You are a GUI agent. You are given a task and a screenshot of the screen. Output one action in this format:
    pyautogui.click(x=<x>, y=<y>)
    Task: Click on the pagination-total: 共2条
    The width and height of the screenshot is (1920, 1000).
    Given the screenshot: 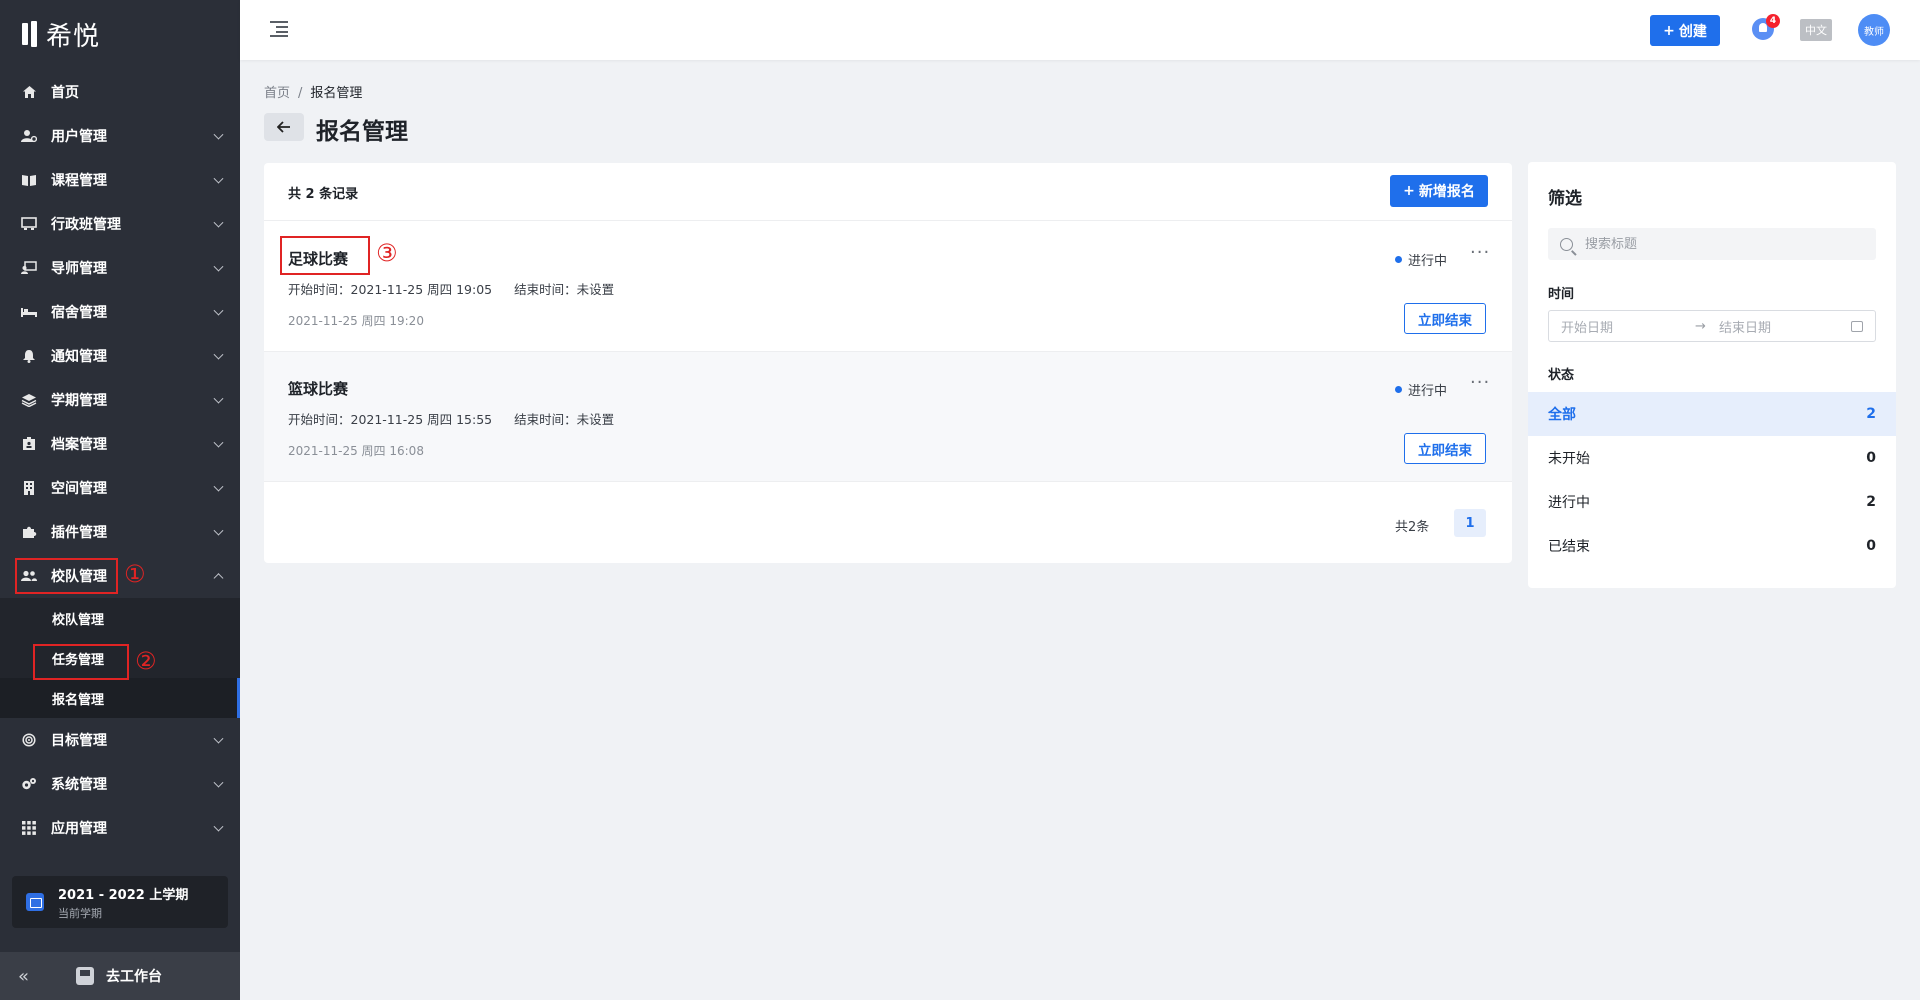 What is the action you would take?
    pyautogui.click(x=1412, y=527)
    